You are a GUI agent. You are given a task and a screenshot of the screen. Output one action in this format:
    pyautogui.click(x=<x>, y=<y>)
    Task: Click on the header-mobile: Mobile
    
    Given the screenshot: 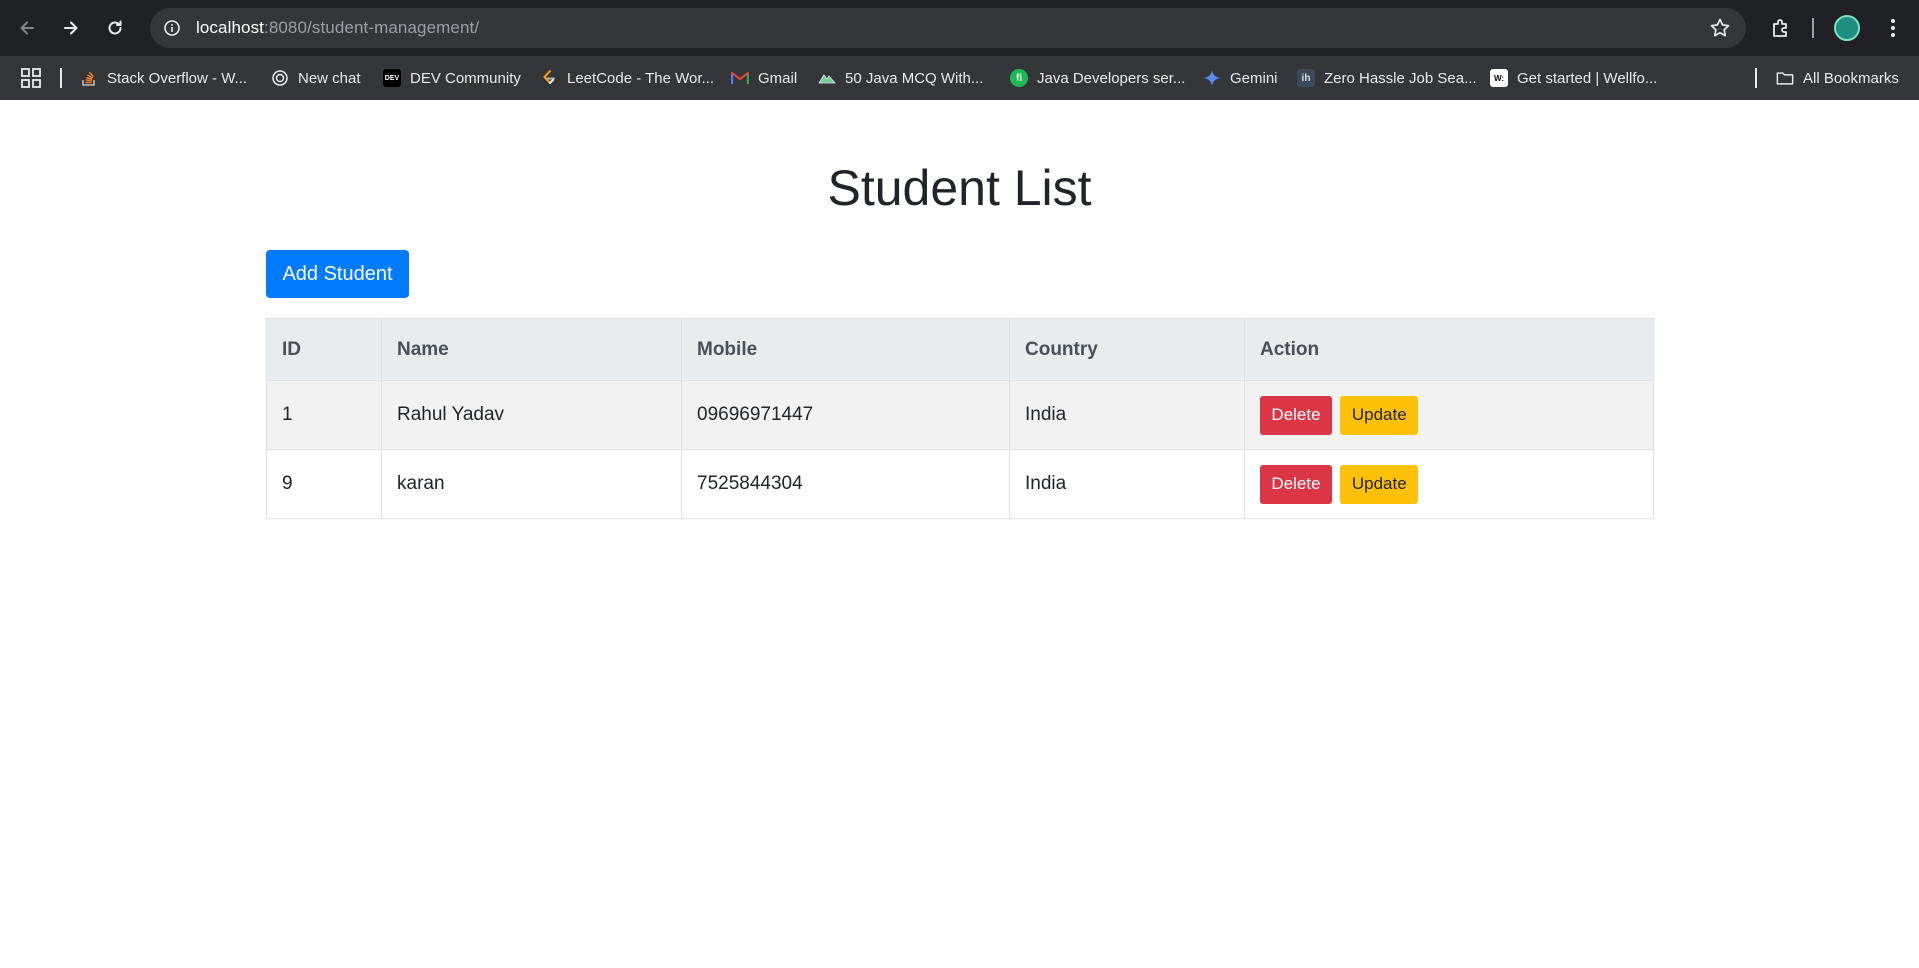 What is the action you would take?
    pyautogui.click(x=845, y=349)
    